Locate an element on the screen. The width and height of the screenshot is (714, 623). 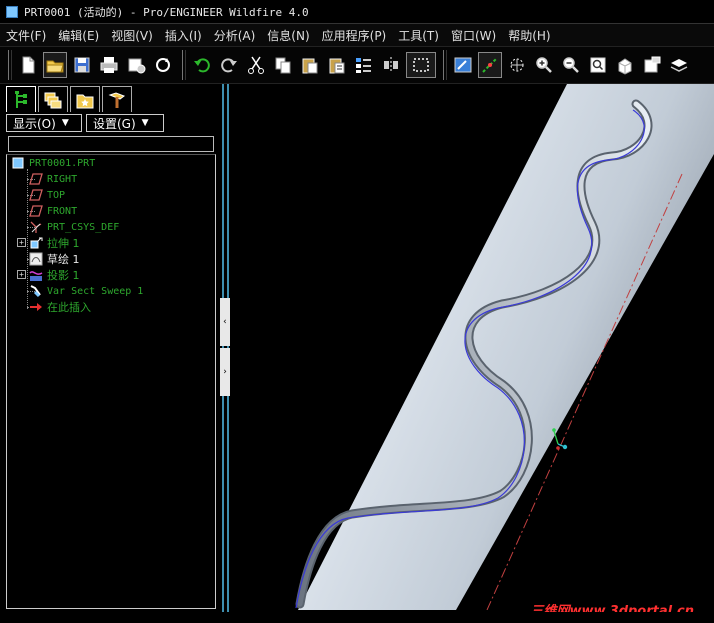
tree-item-label: 拉伸 1 is located at coordinates (63, 243).